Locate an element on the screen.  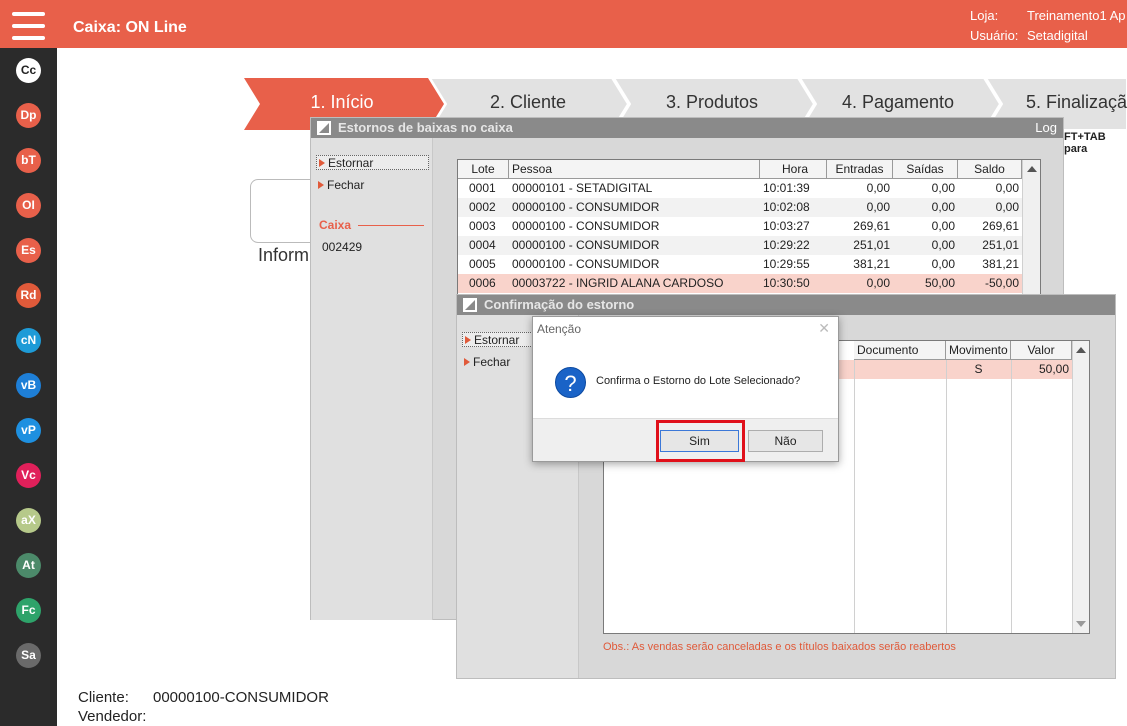
col-movimento: Movimento is located at coordinates (978, 350).